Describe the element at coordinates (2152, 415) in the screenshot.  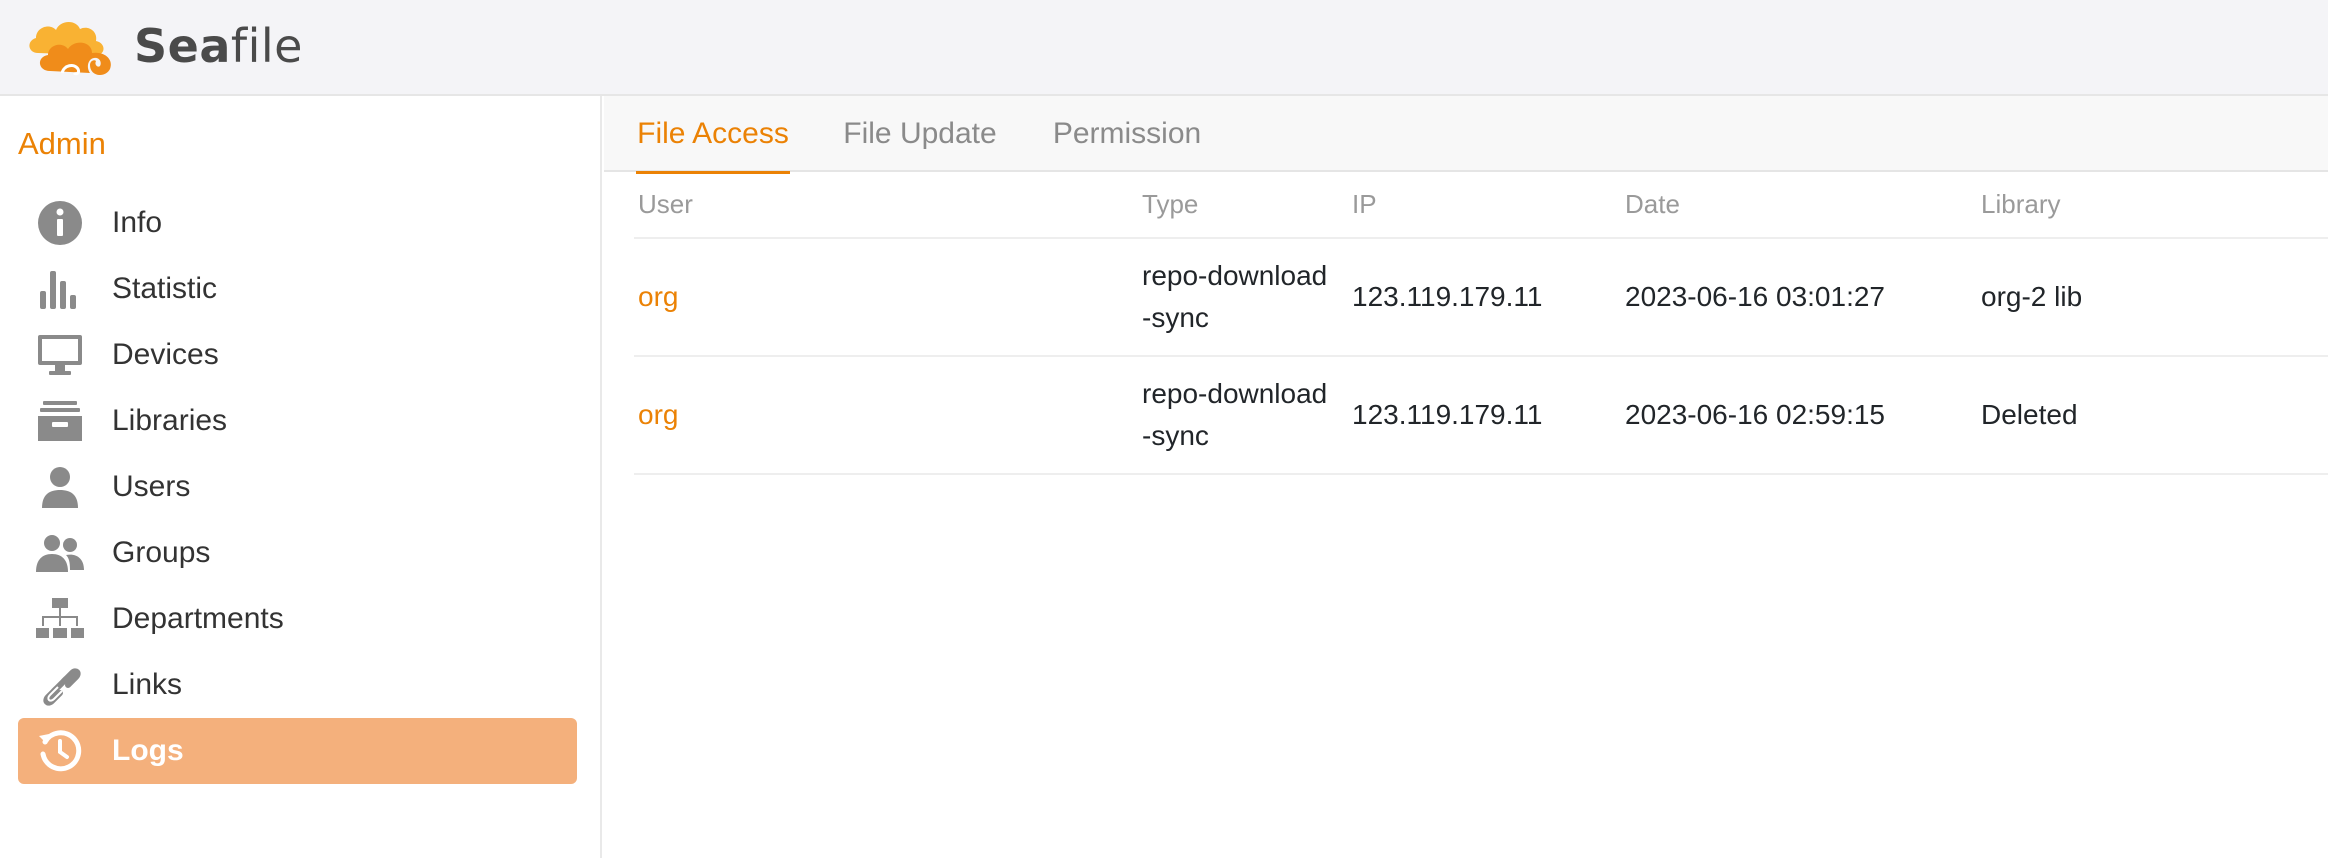
I see `library-cell: Deleted` at that location.